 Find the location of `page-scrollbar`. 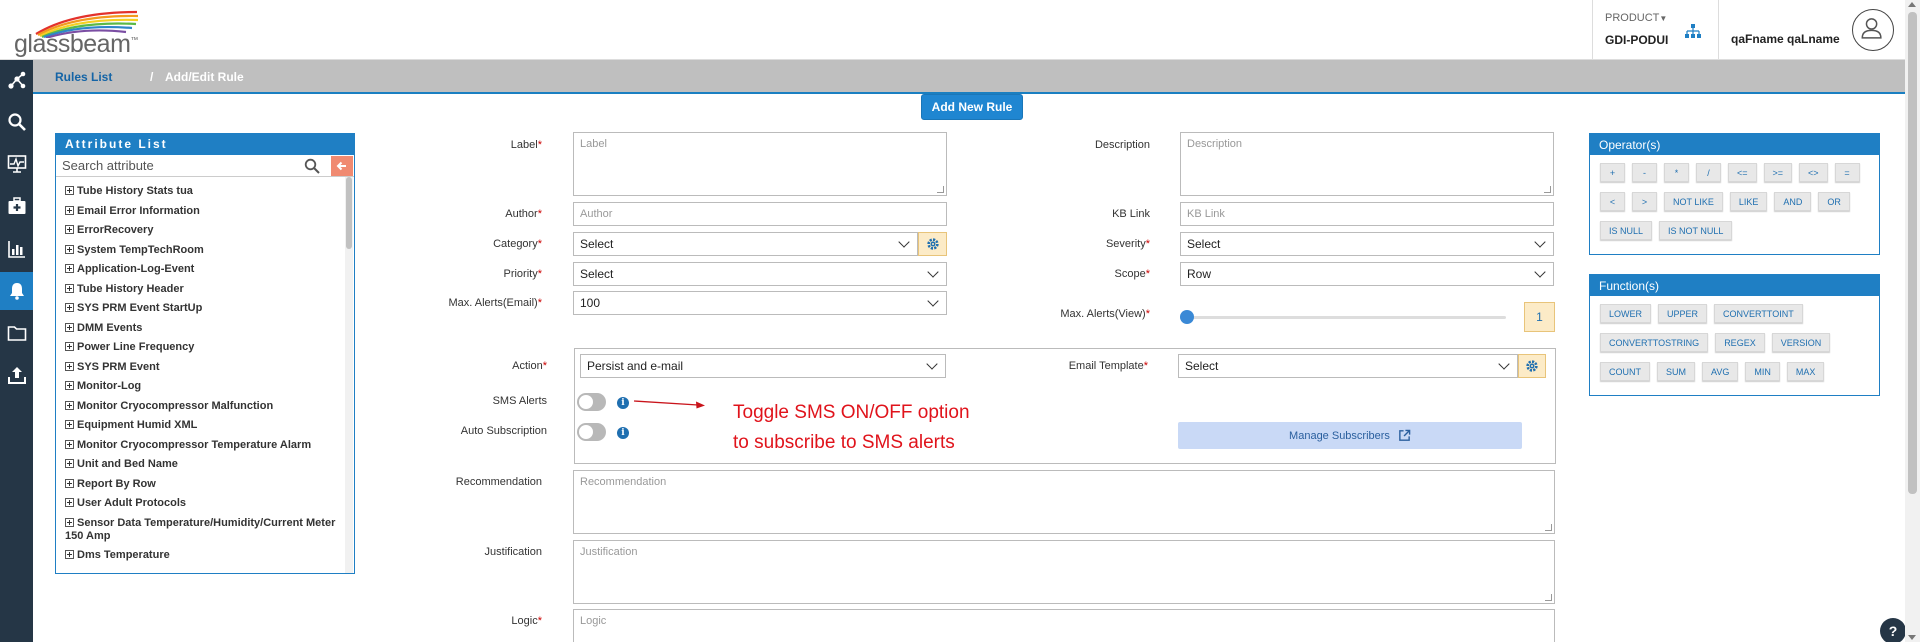

page-scrollbar is located at coordinates (1912, 321).